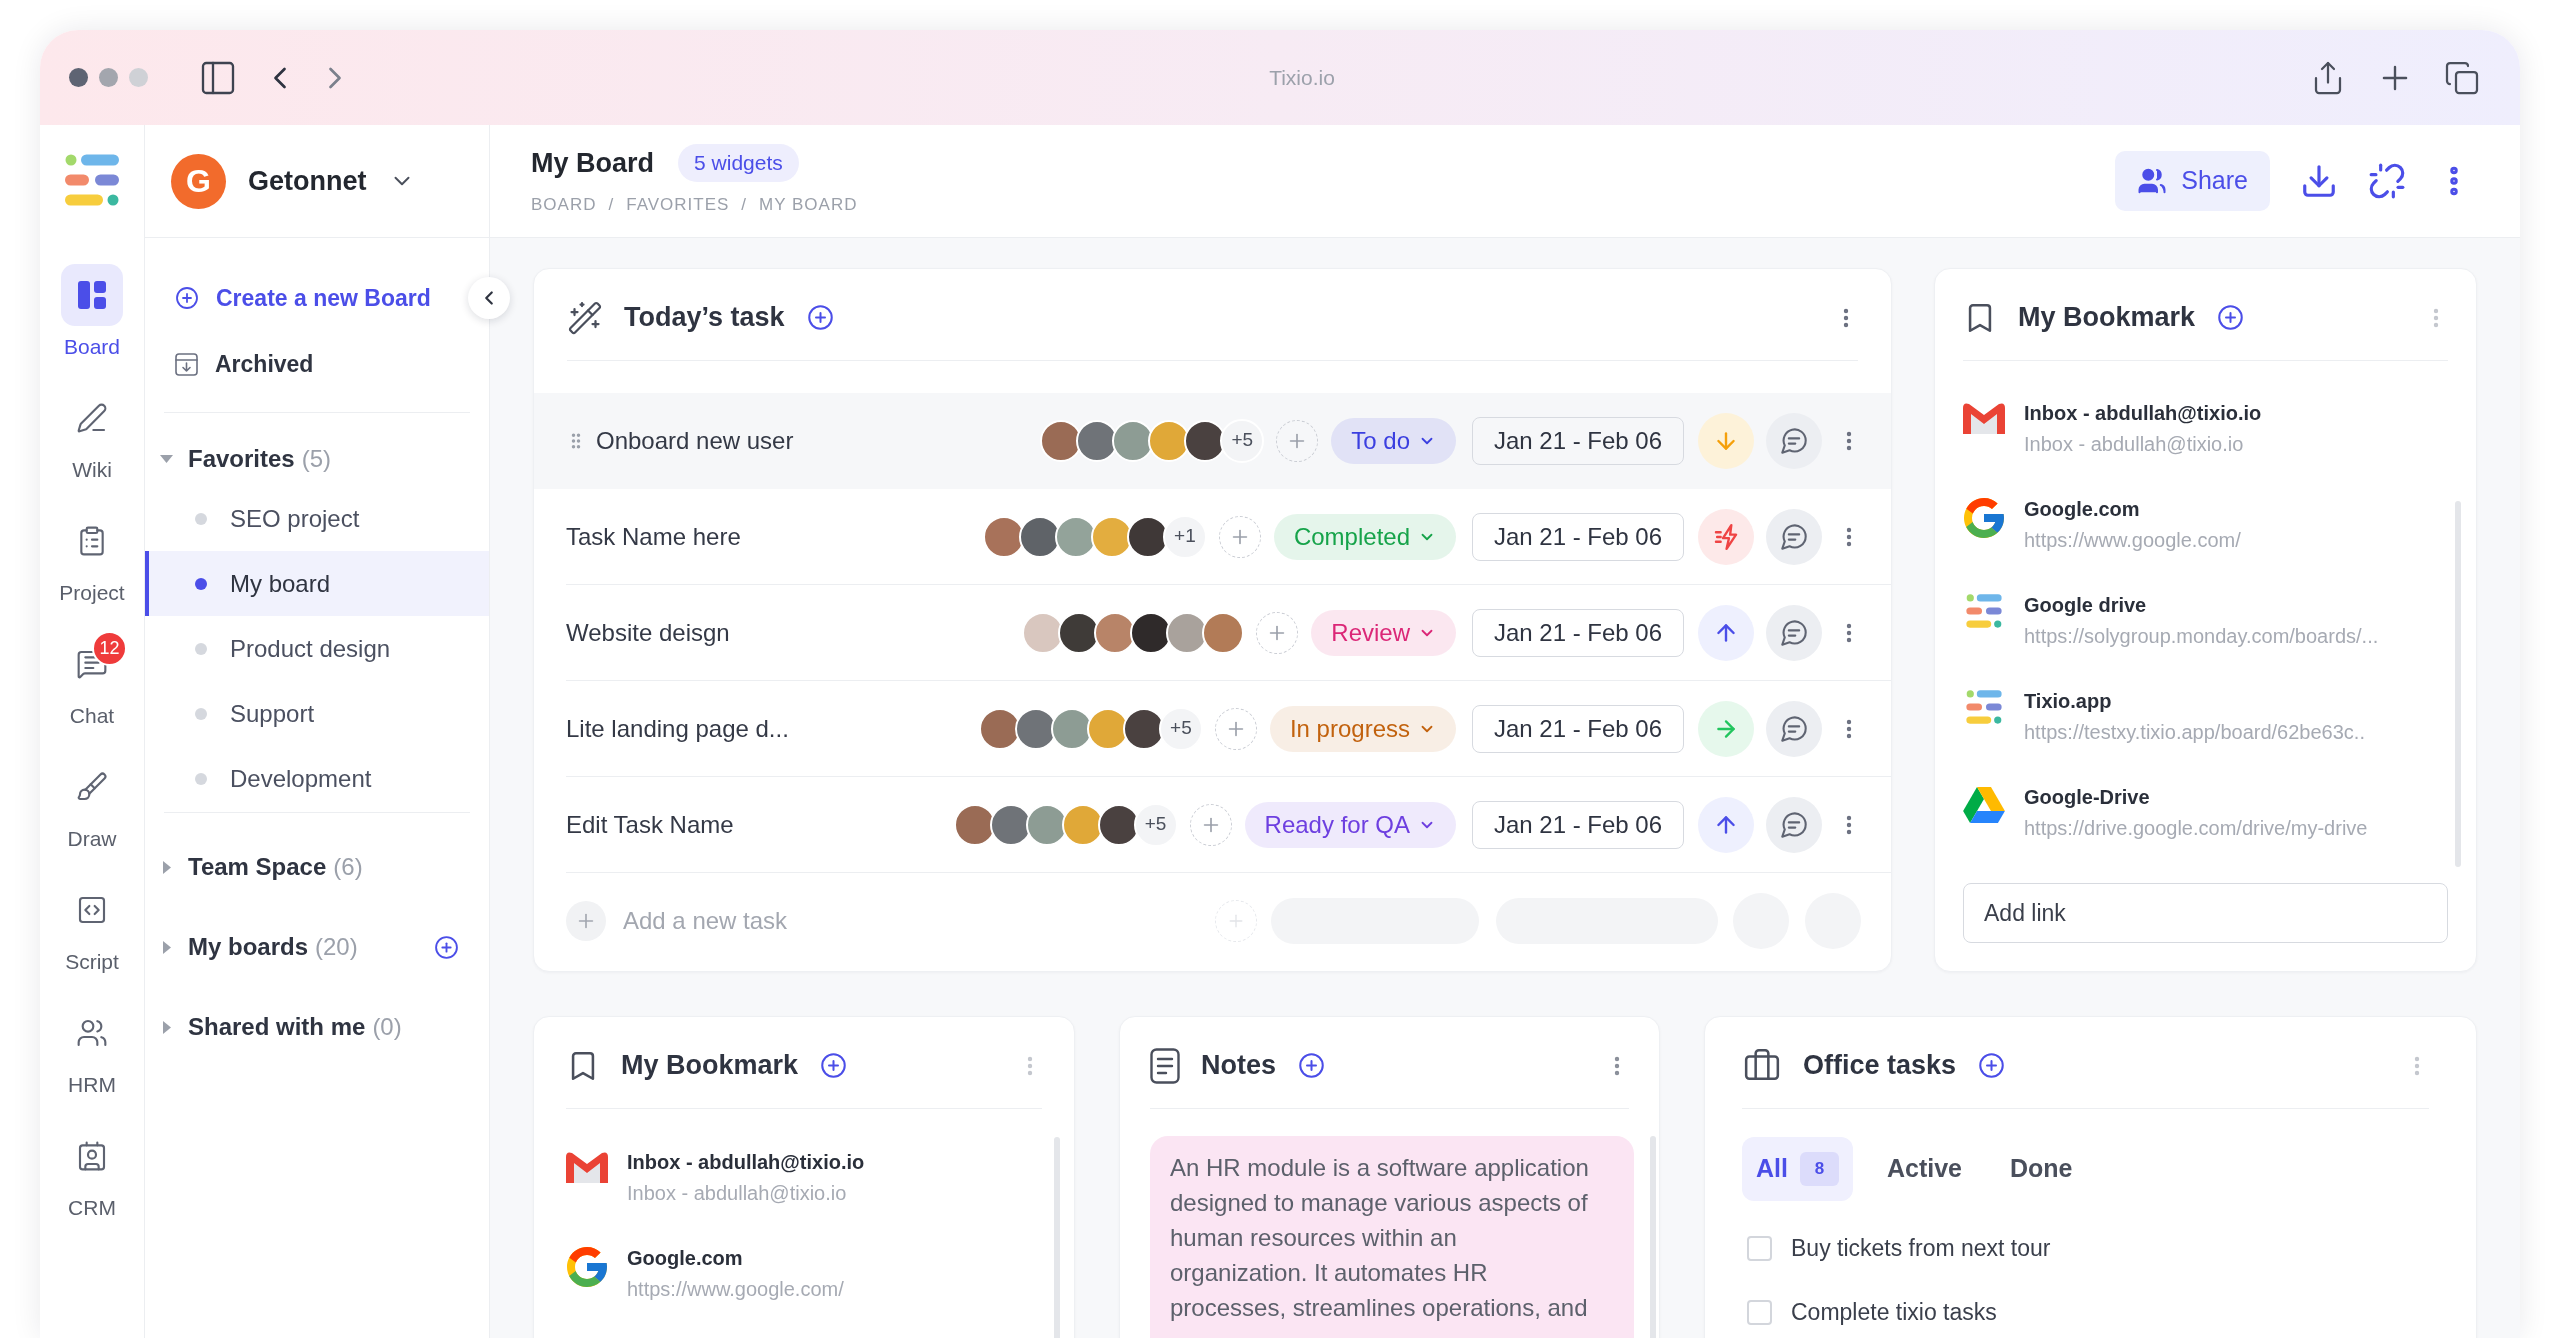 The image size is (2560, 1338). What do you see at coordinates (92, 557) in the screenshot?
I see `rail-item: Project` at bounding box center [92, 557].